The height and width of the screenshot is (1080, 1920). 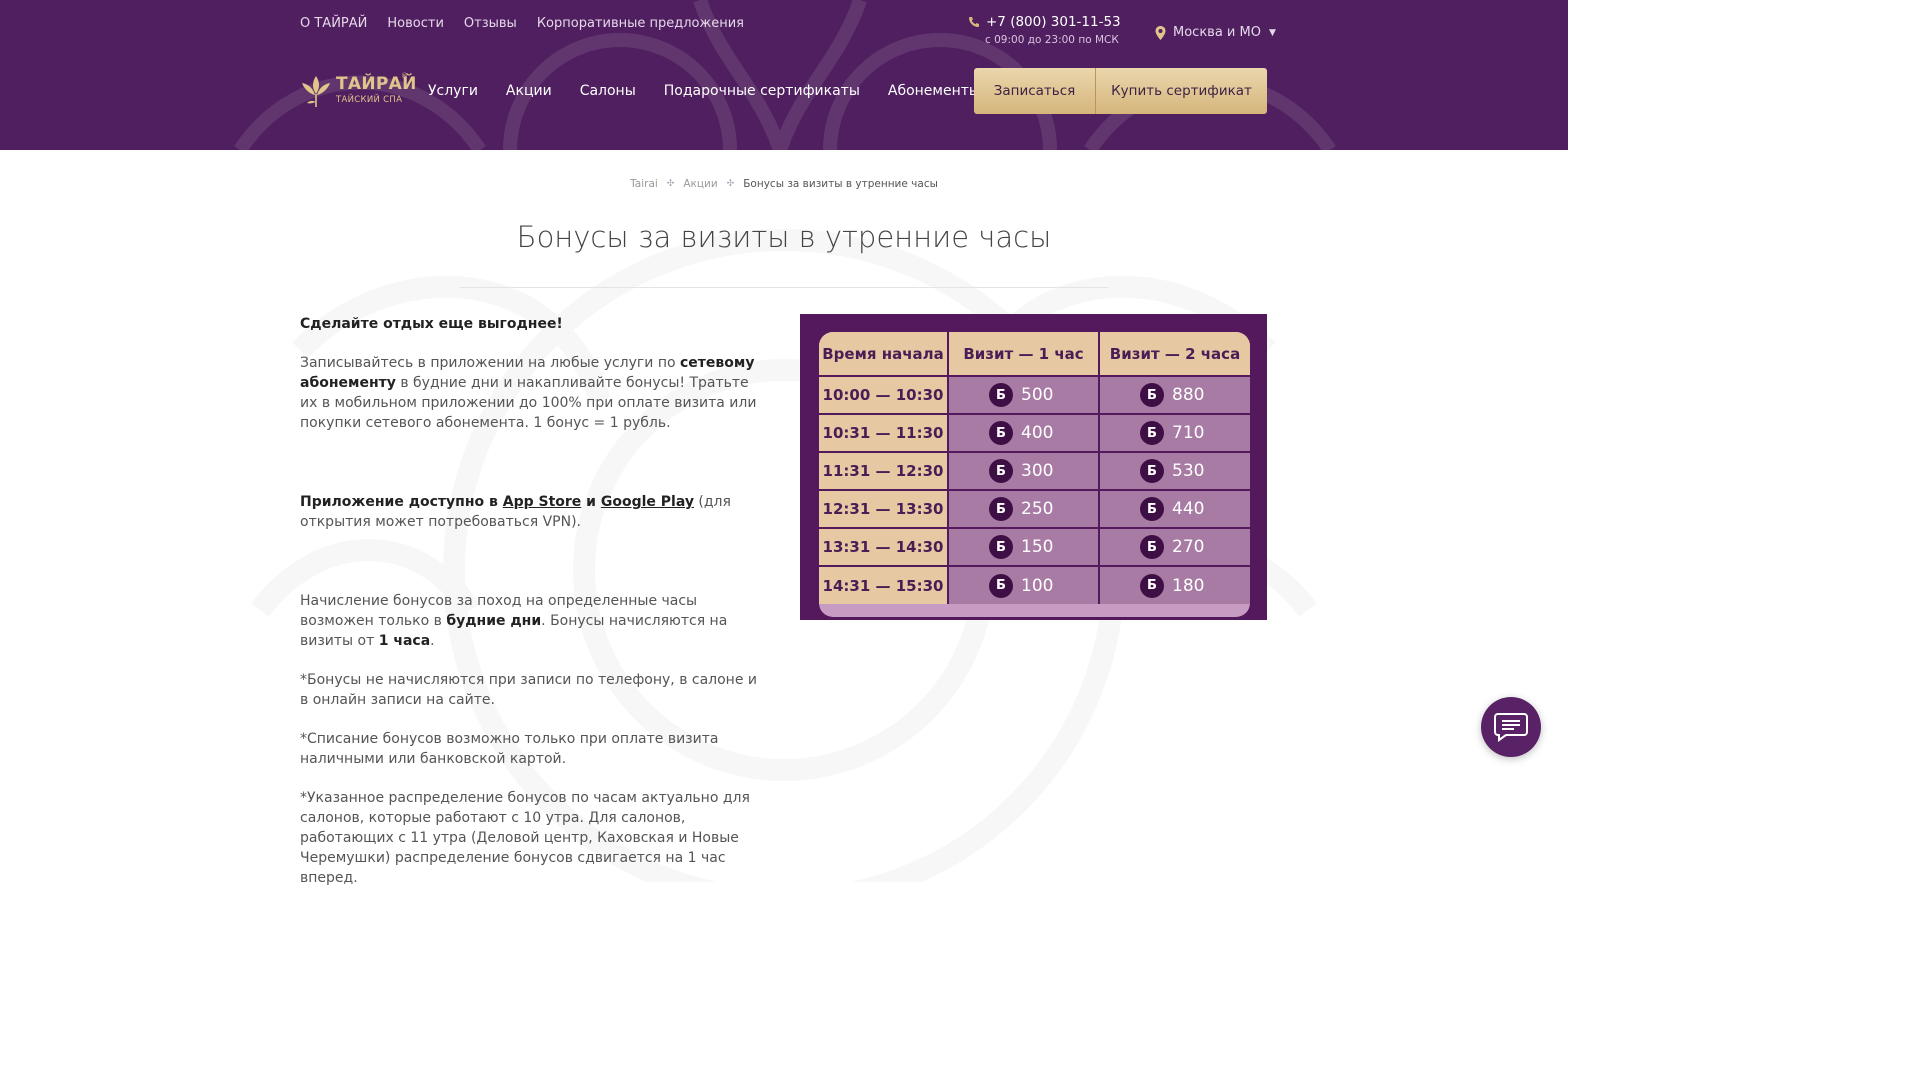 I want to click on bonus-2h-value: 880, so click(x=1188, y=395).